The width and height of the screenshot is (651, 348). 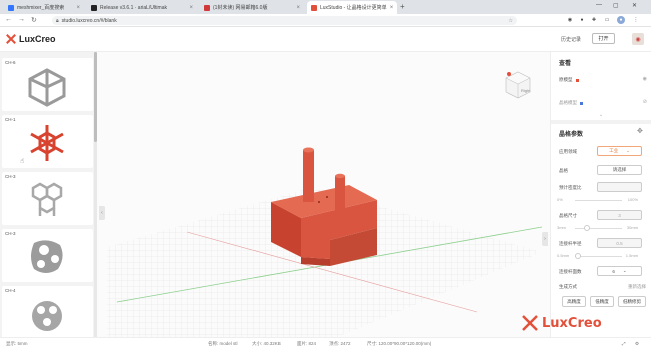 I want to click on url-field: 🔒︎ studio.luxcreo.cn/#/blank ☆, so click(x=284, y=20).